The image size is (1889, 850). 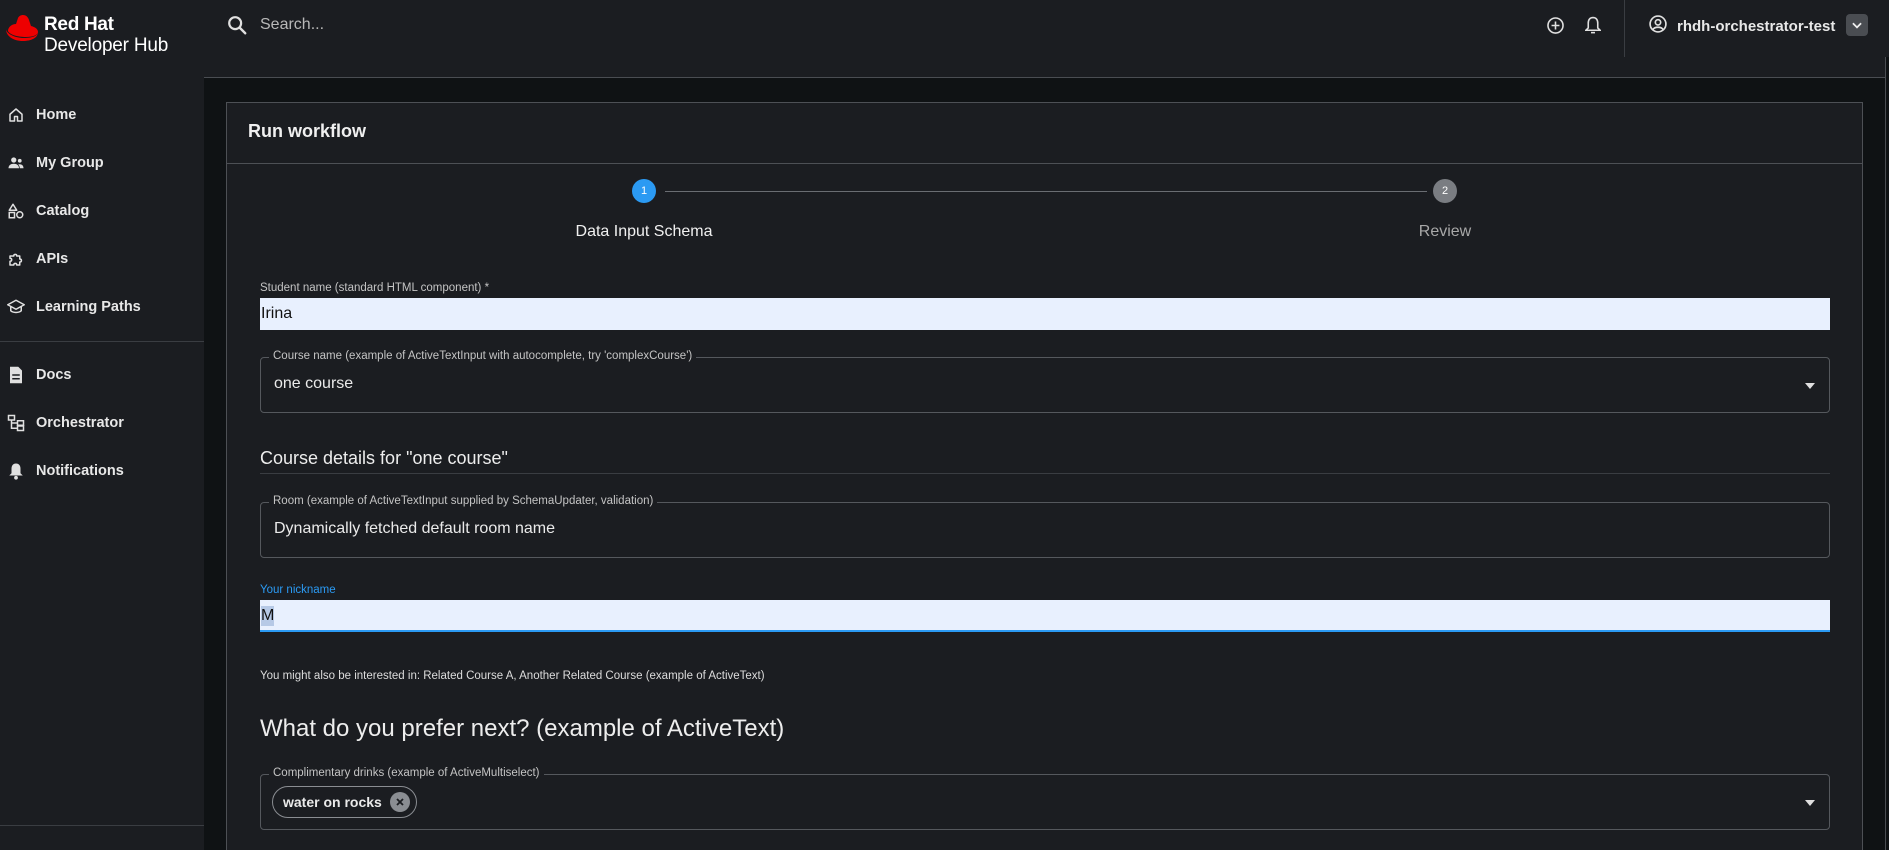 I want to click on sidebar-item-label: Orchestrator, so click(x=80, y=423).